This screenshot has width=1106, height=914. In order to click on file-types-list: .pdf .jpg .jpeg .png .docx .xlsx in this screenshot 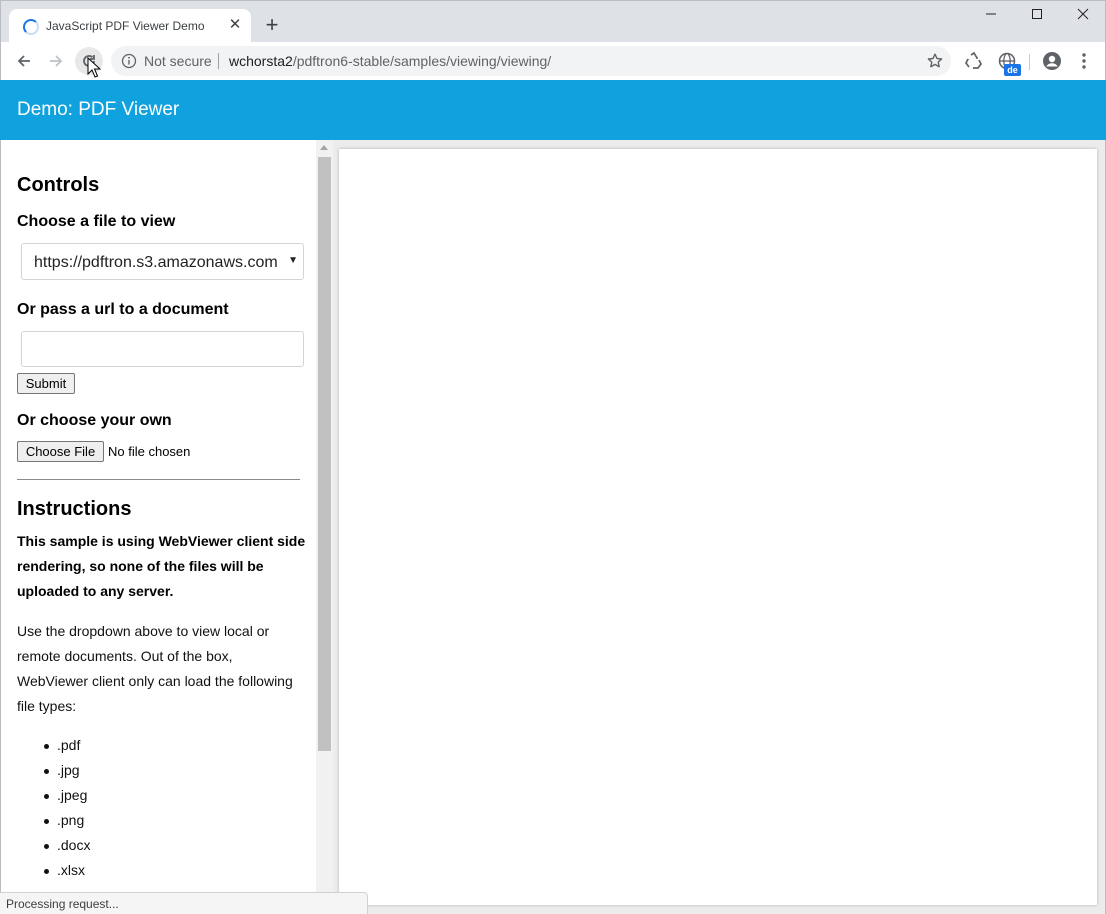, I will do `click(53, 808)`.